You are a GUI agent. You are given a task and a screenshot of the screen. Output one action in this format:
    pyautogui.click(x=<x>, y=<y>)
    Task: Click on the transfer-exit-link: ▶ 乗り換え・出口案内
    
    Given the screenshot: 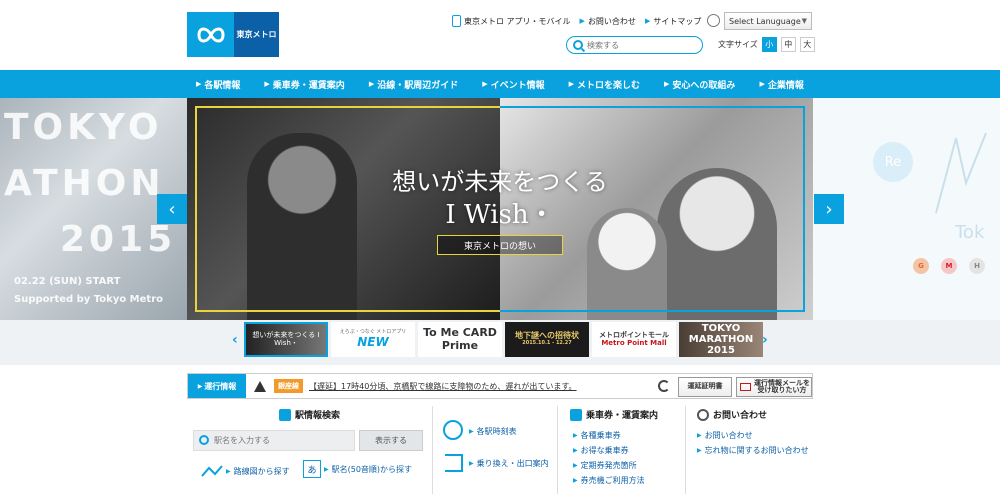 What is the action you would take?
    pyautogui.click(x=509, y=463)
    